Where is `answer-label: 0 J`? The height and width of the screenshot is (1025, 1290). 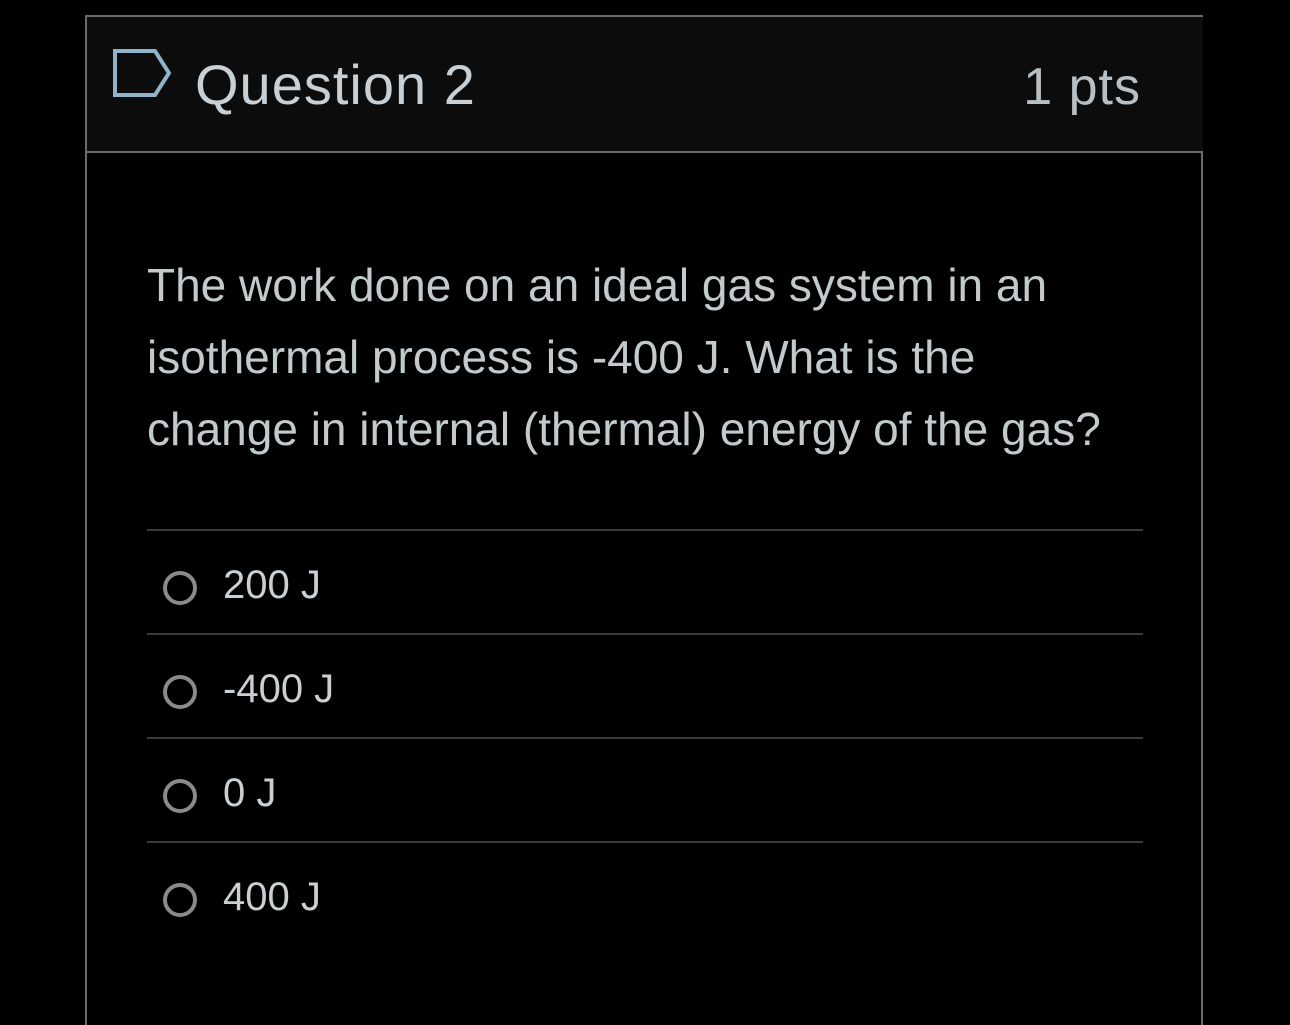
answer-label: 0 J is located at coordinates (249, 793).